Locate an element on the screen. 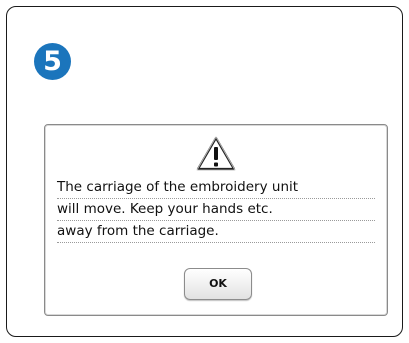  step-number-badge: 5 is located at coordinates (52, 61).